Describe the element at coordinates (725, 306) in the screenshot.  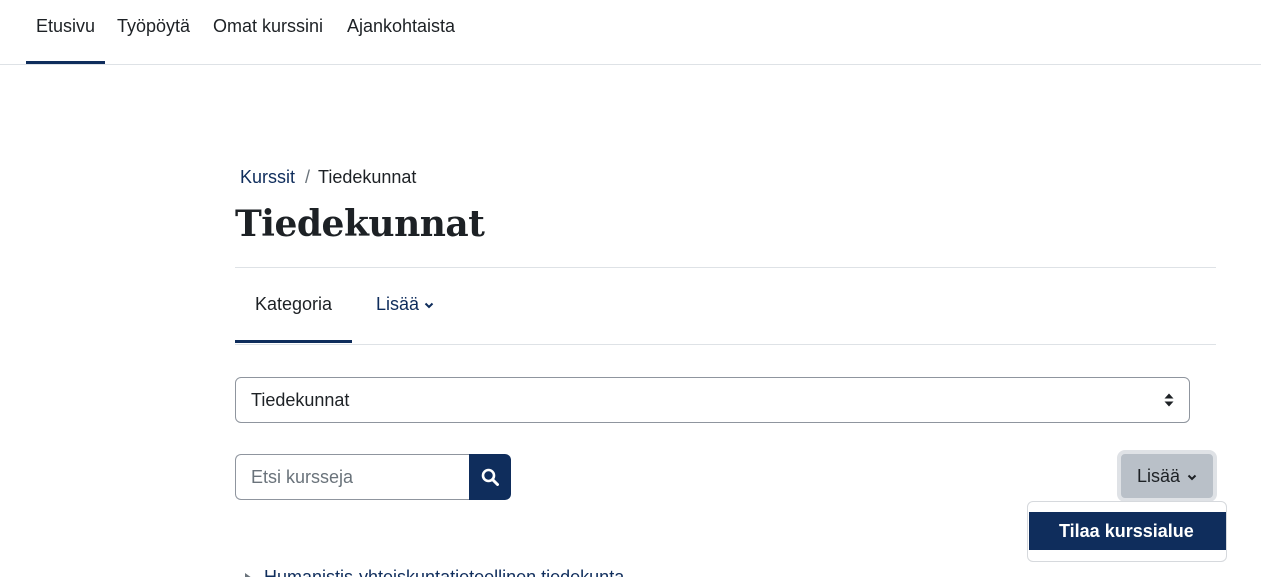
I see `secondary-navigation: Kategoria Lisää` at that location.